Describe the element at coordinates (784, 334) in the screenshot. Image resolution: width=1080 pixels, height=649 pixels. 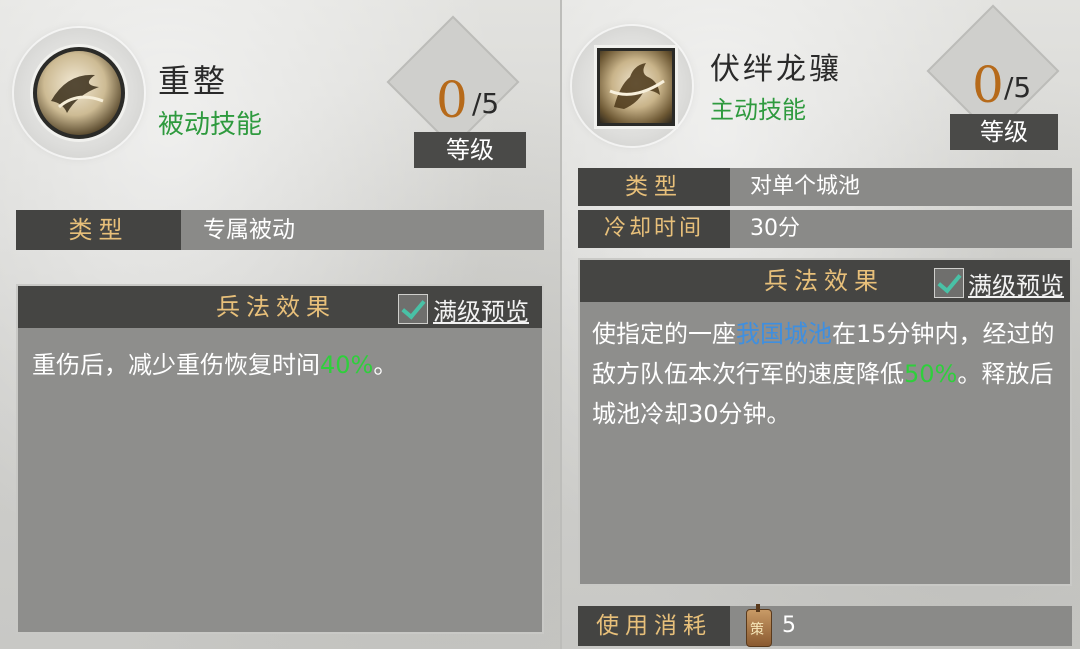
I see `target-highlight: 我国城池` at that location.